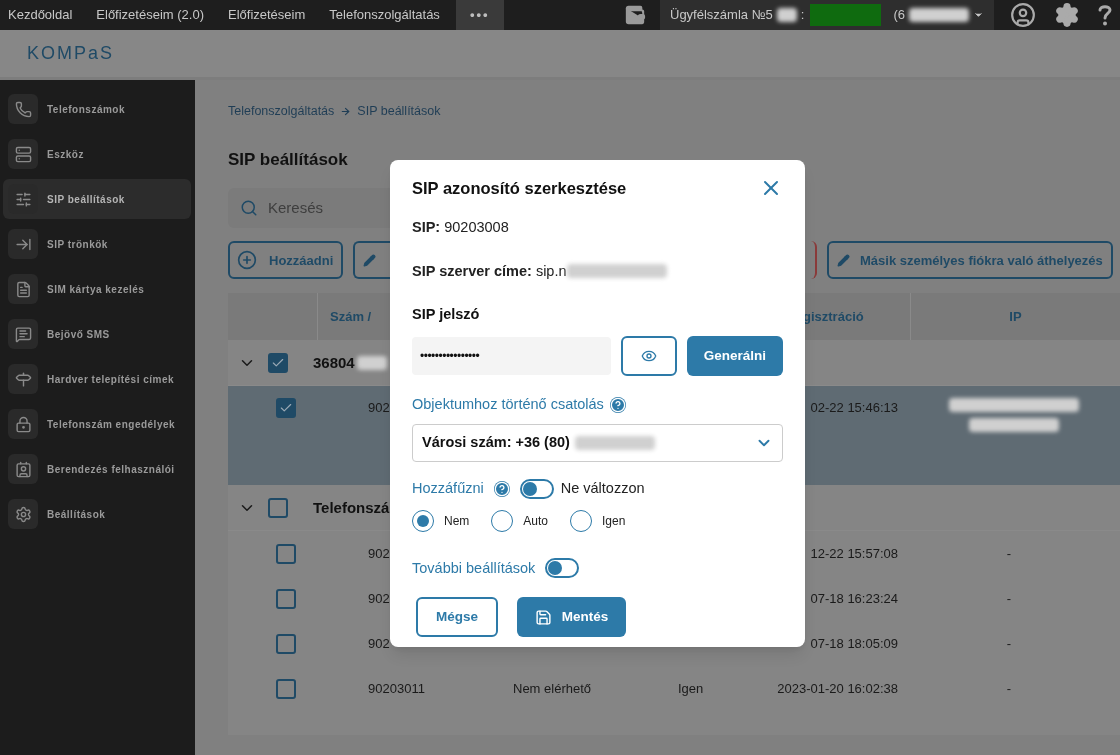 This screenshot has width=1120, height=755. I want to click on table-cell-text: 07-18 16:23:24, so click(854, 599).